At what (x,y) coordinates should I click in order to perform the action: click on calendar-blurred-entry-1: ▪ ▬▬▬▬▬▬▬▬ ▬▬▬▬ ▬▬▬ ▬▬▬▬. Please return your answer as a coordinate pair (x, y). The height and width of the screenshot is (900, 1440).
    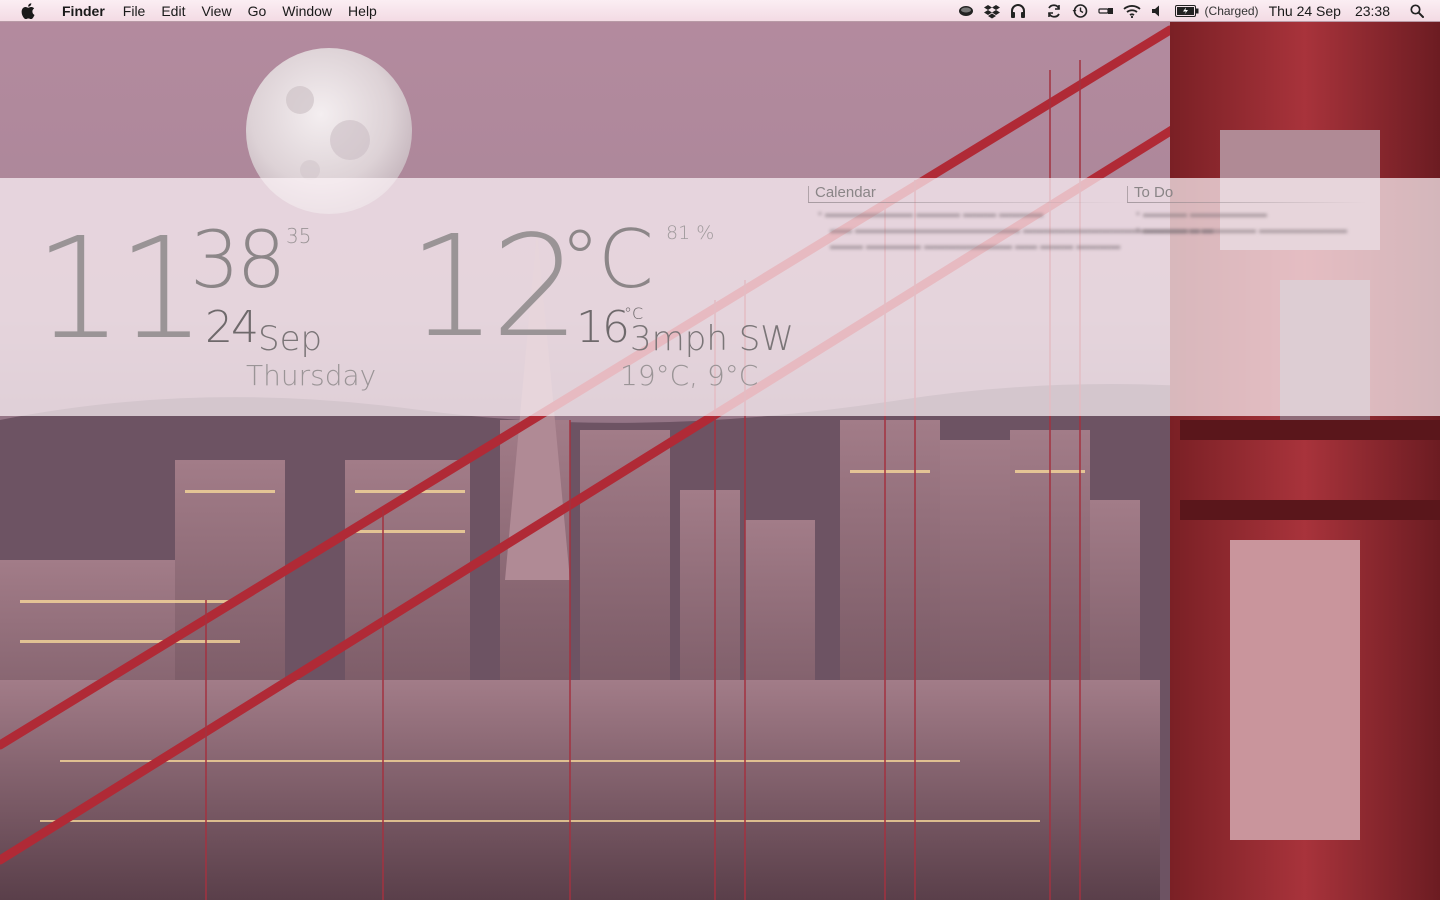
    Looking at the image, I should click on (931, 214).